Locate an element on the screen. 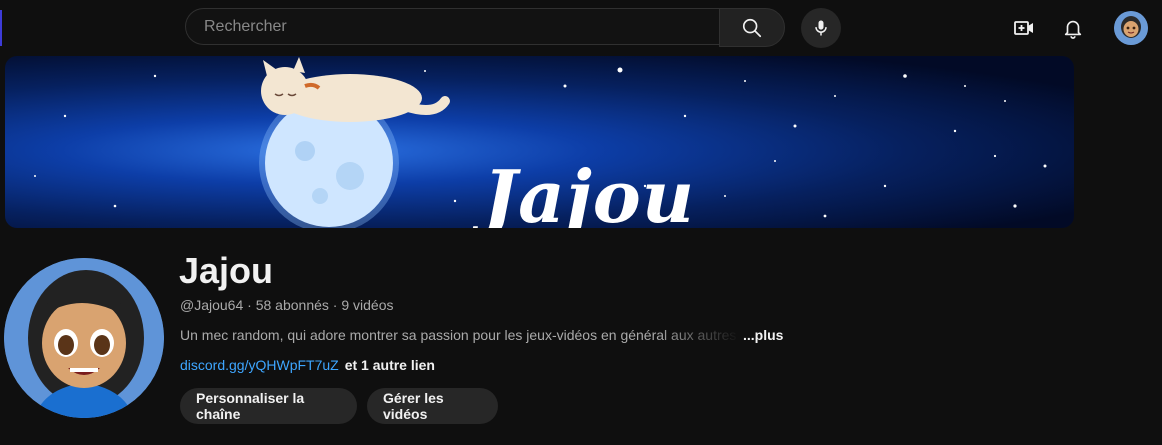 This screenshot has height=445, width=1162. create-icon is located at coordinates (1023, 28).